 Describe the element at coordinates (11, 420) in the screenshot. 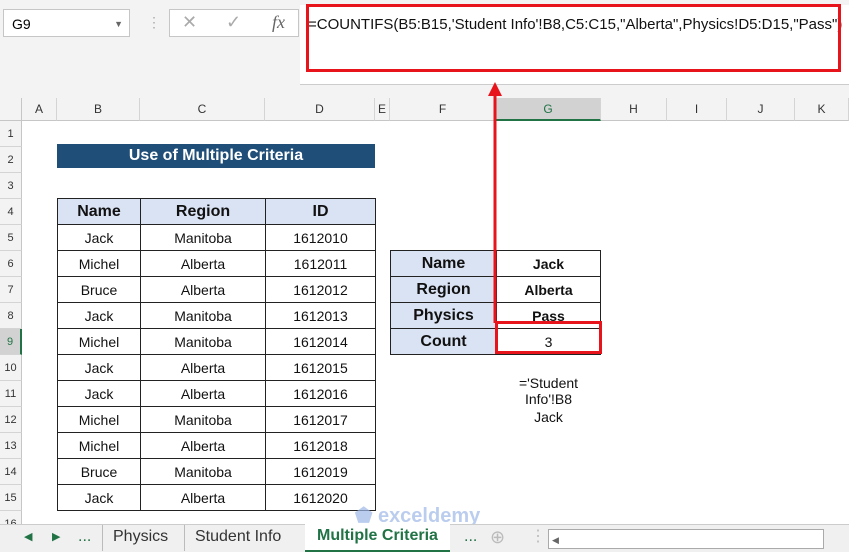

I see `row-header-12: 12` at that location.